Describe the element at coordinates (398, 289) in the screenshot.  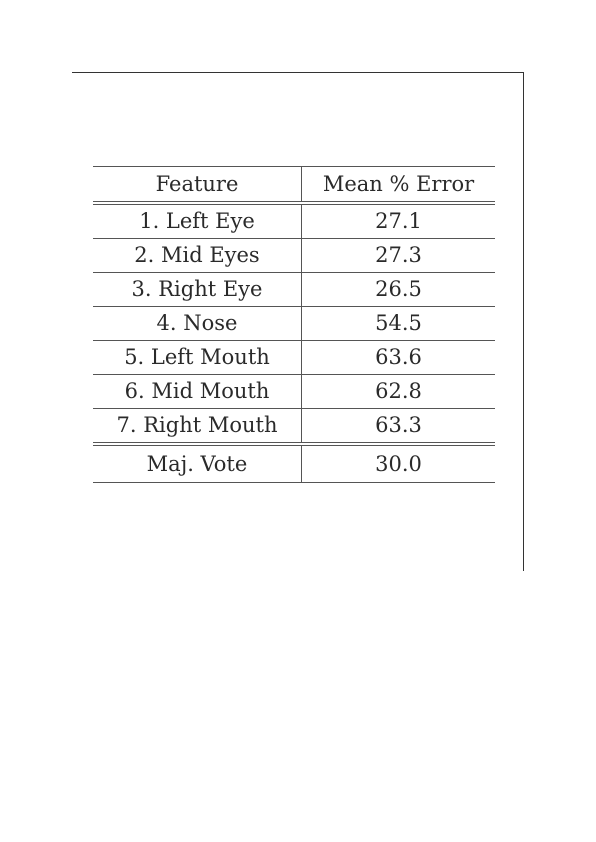
I see `error-cell: 26.5` at that location.